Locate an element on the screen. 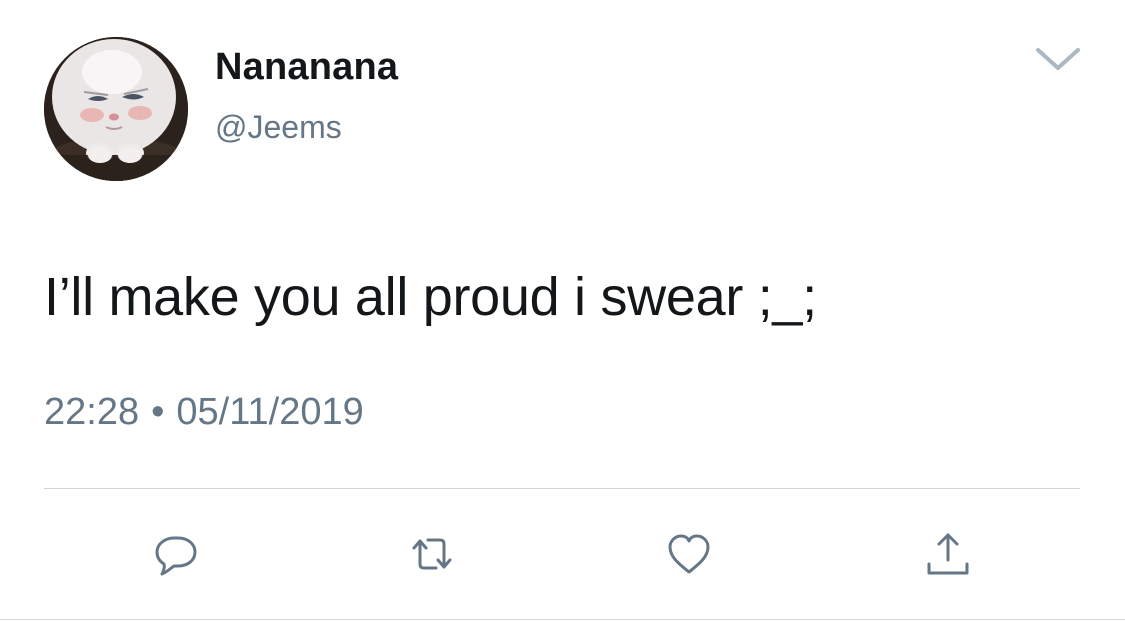 The height and width of the screenshot is (622, 1125). avatar is located at coordinates (116, 109).